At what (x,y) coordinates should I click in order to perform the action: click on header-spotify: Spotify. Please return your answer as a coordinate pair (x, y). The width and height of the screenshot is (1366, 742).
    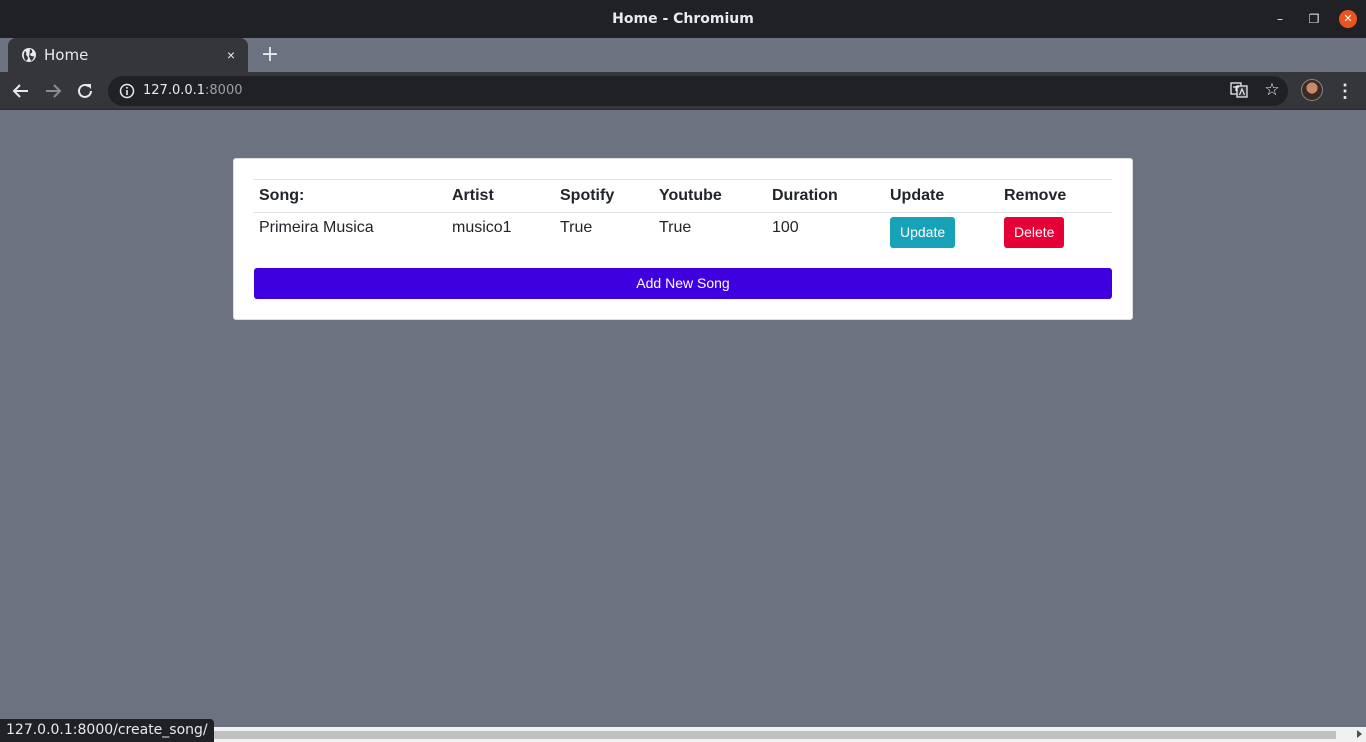
    Looking at the image, I should click on (604, 196).